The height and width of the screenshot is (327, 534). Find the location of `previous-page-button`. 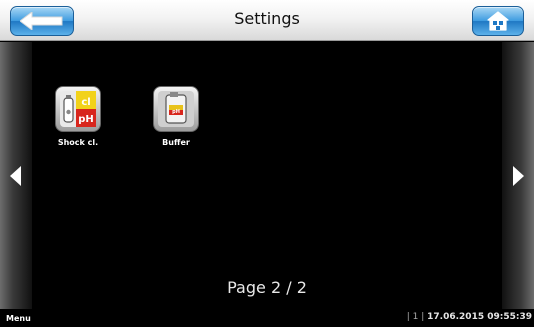

previous-page-button is located at coordinates (16, 175).